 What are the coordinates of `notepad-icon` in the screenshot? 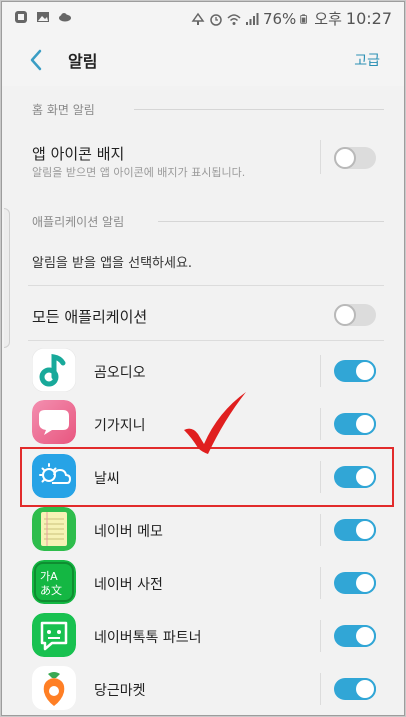 It's located at (54, 529).